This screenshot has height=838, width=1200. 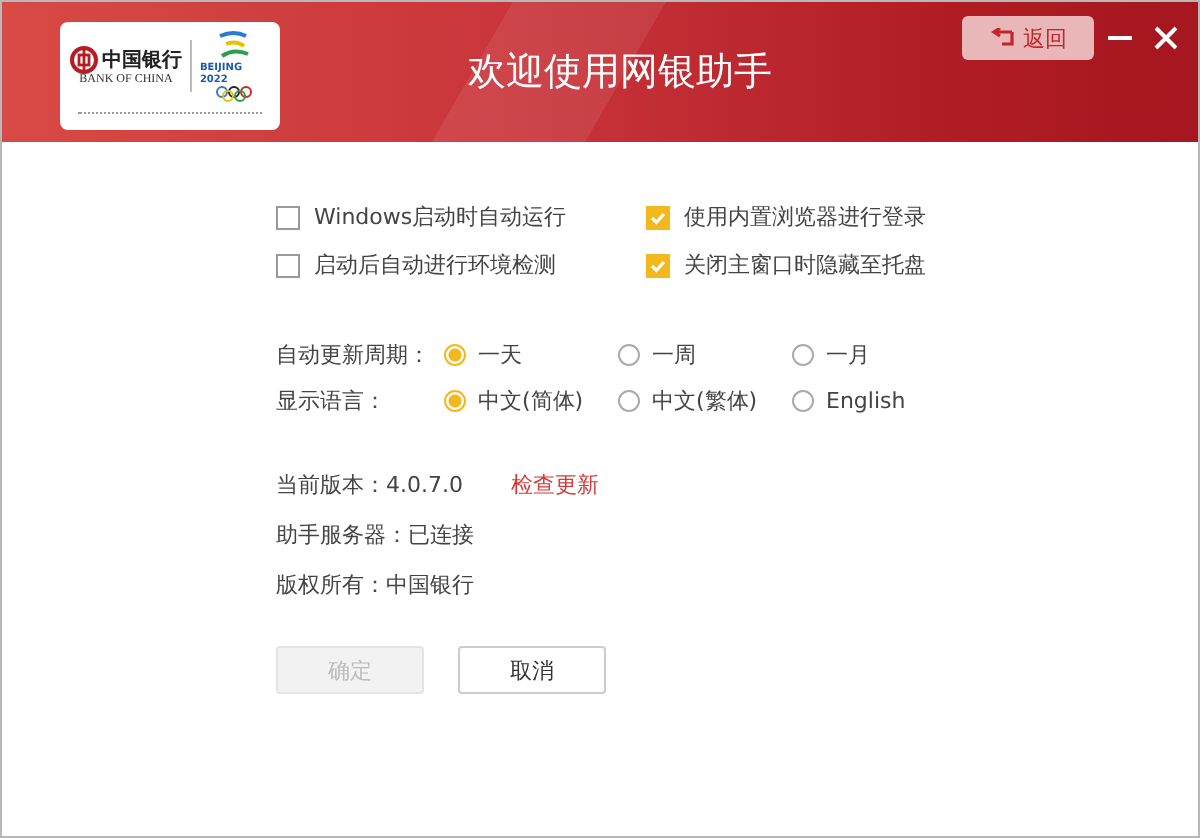 I want to click on bank-name: 中国银行, so click(x=142, y=60).